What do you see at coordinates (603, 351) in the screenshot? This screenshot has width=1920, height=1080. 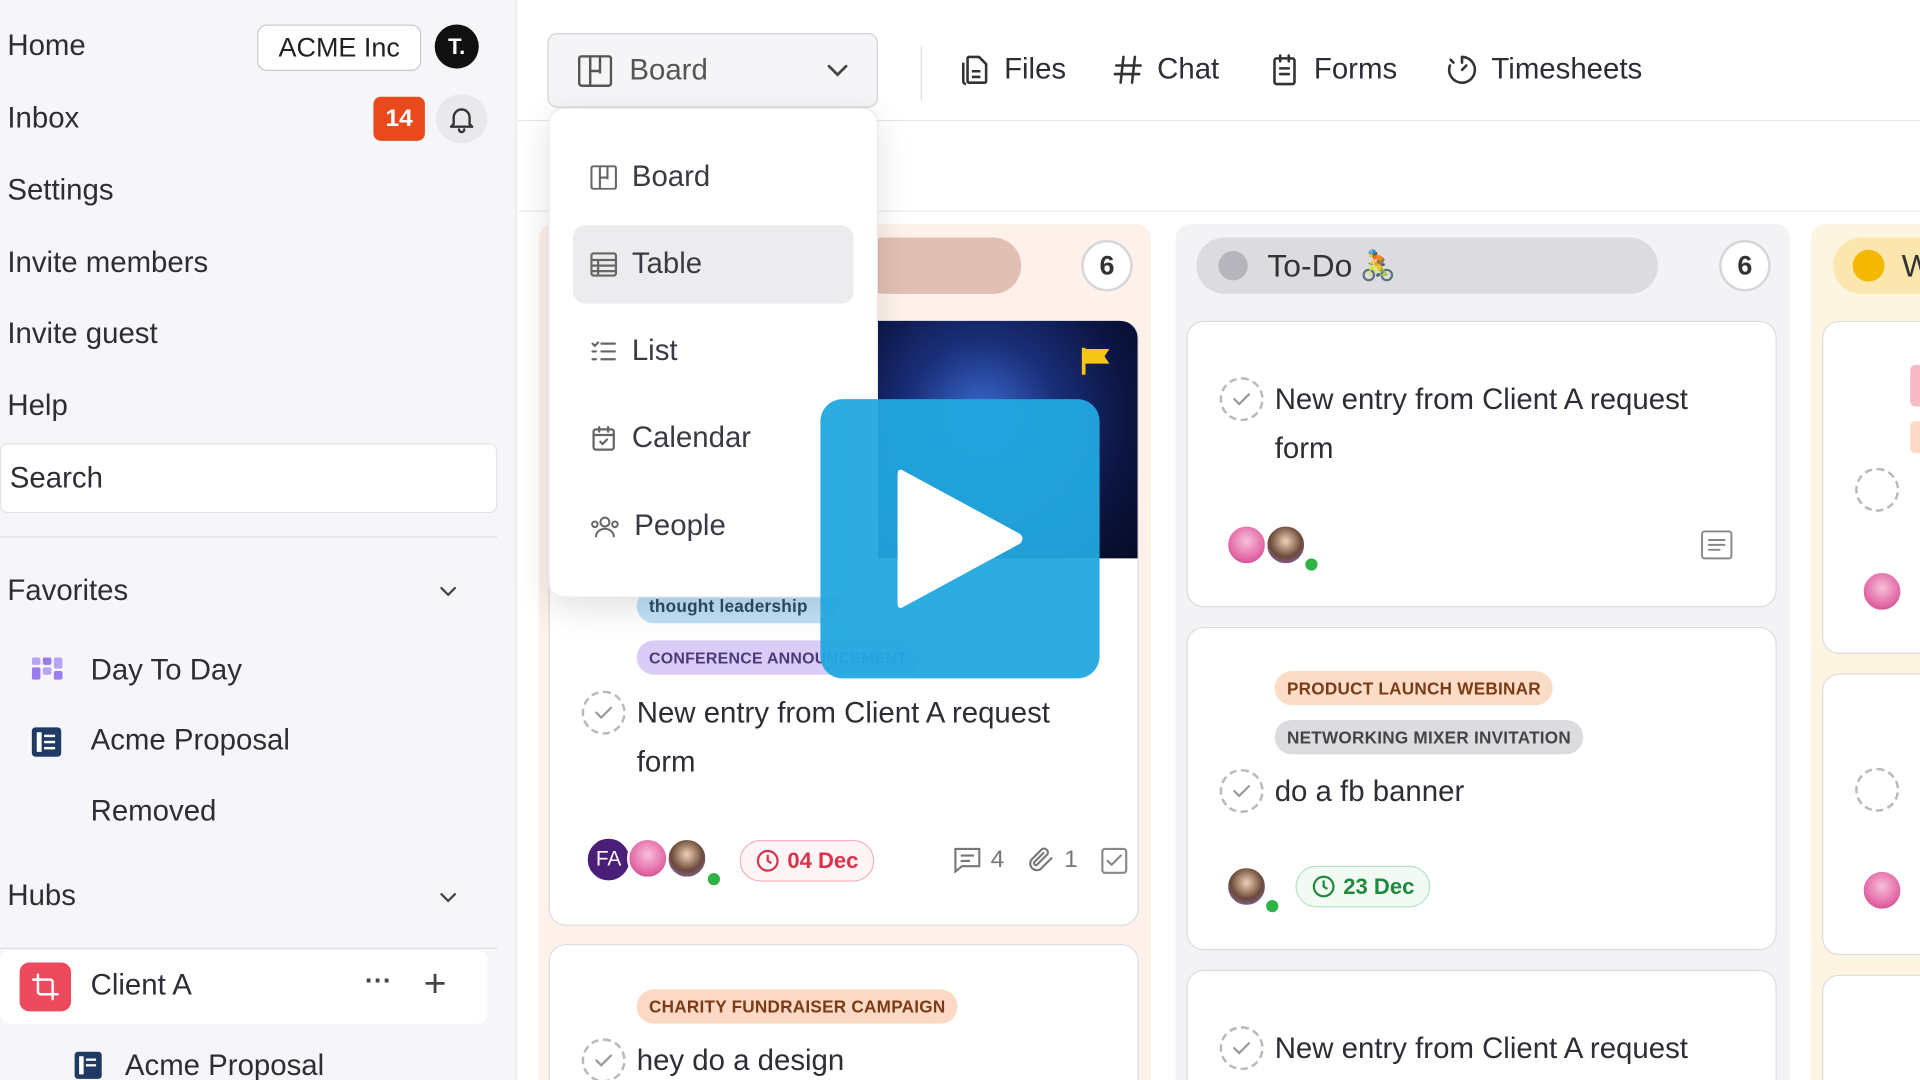 I see `list-icon` at bounding box center [603, 351].